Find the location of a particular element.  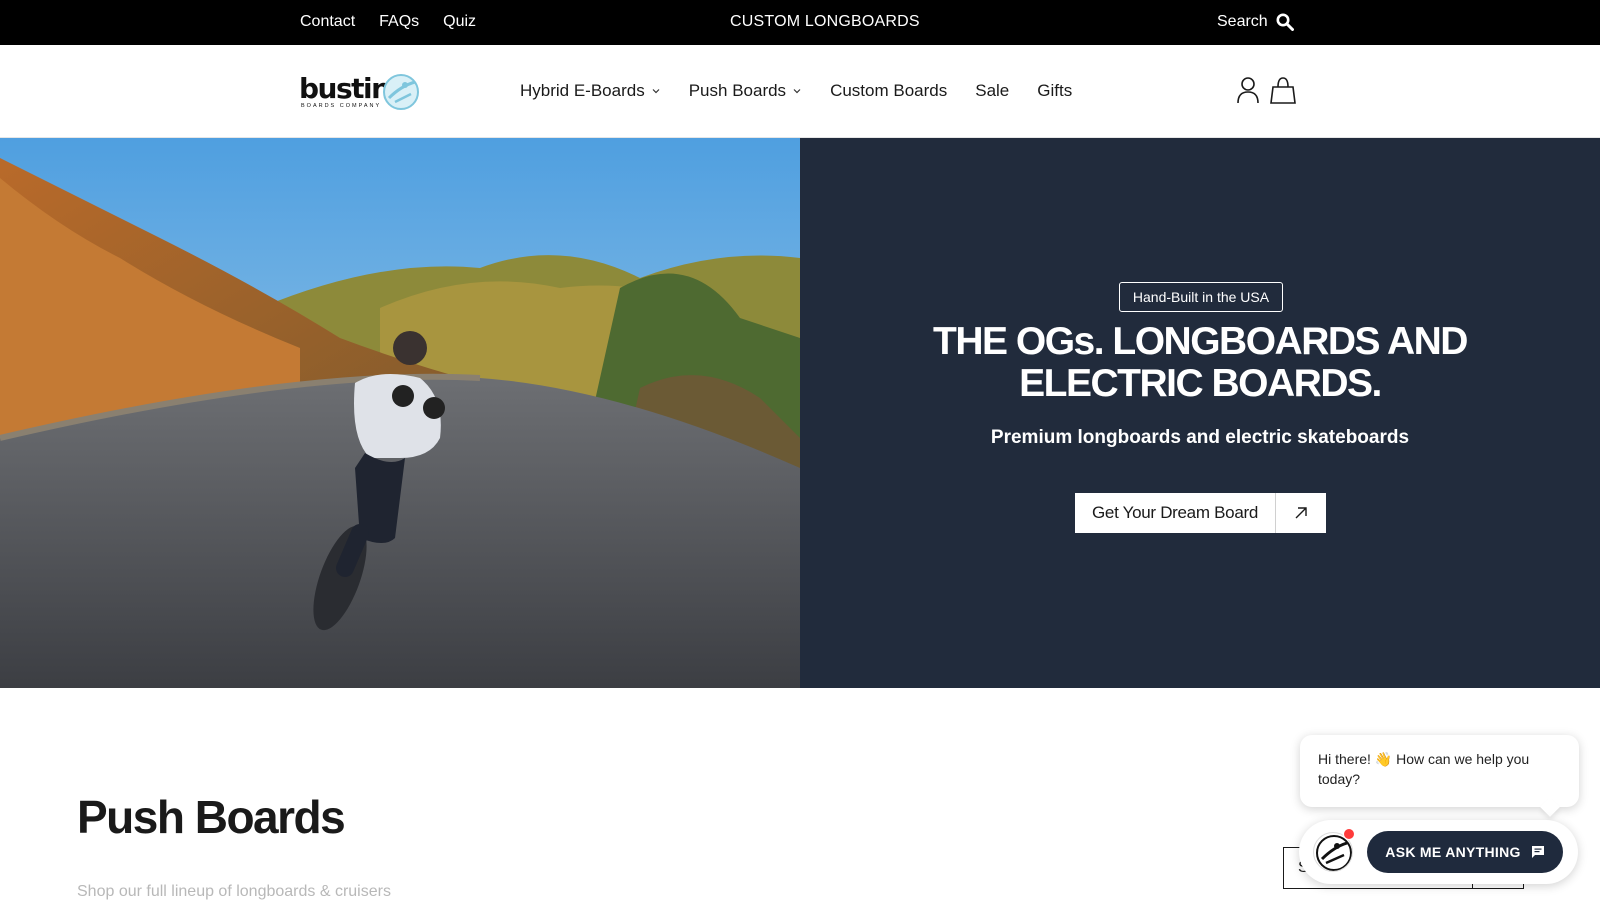

hero-tag-badge: Hand-Built in the USA is located at coordinates (1201, 297).